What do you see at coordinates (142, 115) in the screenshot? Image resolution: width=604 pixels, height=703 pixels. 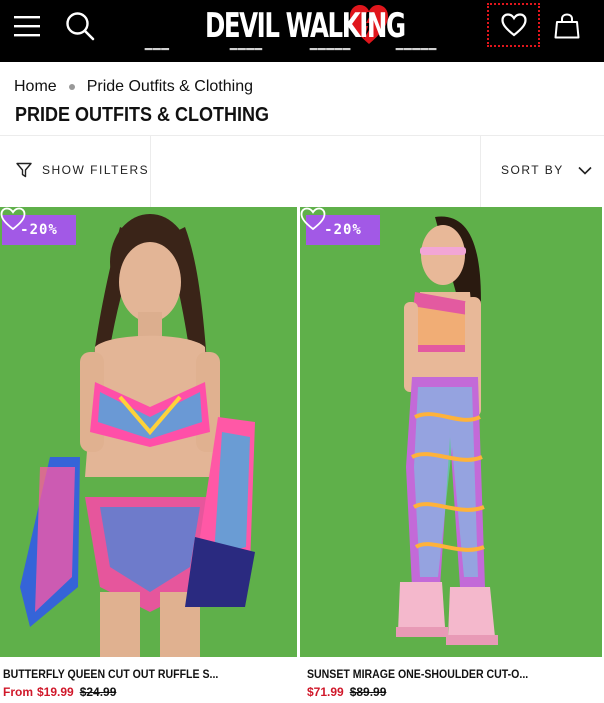 I see `page-title: PRIDE OUTFITS & CLOTHING` at bounding box center [142, 115].